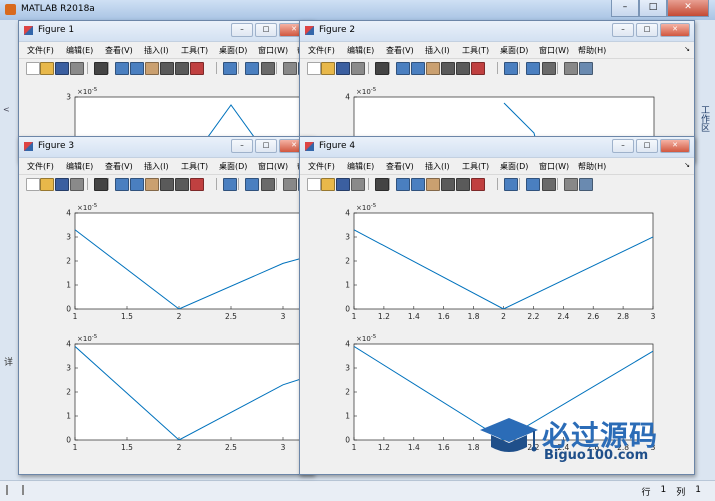 The width and height of the screenshot is (715, 501). I want to click on workspace-tab: 工作区, so click(705, 118).